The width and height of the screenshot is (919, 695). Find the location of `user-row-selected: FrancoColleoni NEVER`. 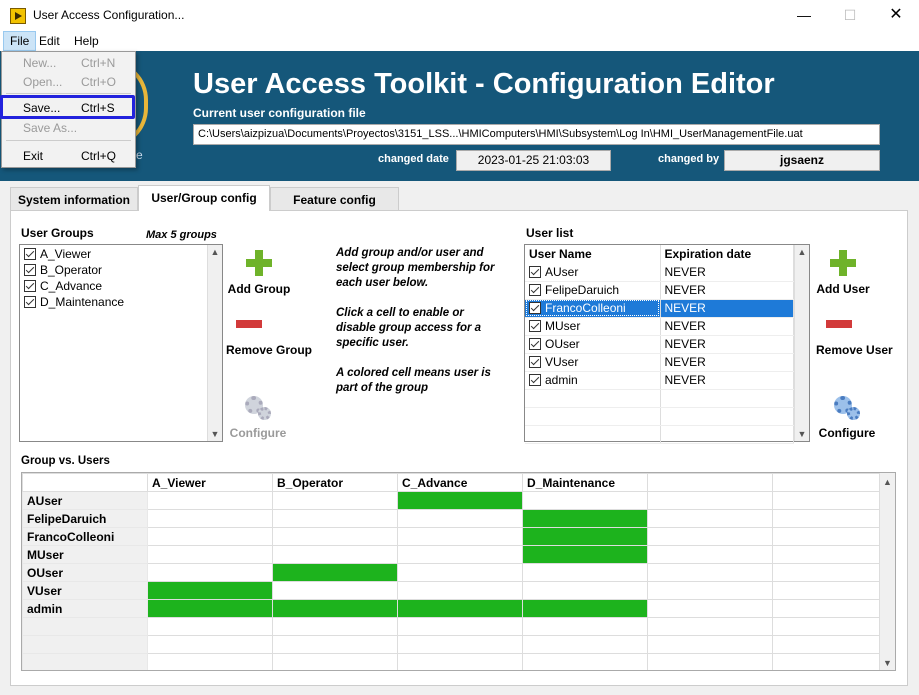

user-row-selected: FrancoColleoni NEVER is located at coordinates (659, 308).